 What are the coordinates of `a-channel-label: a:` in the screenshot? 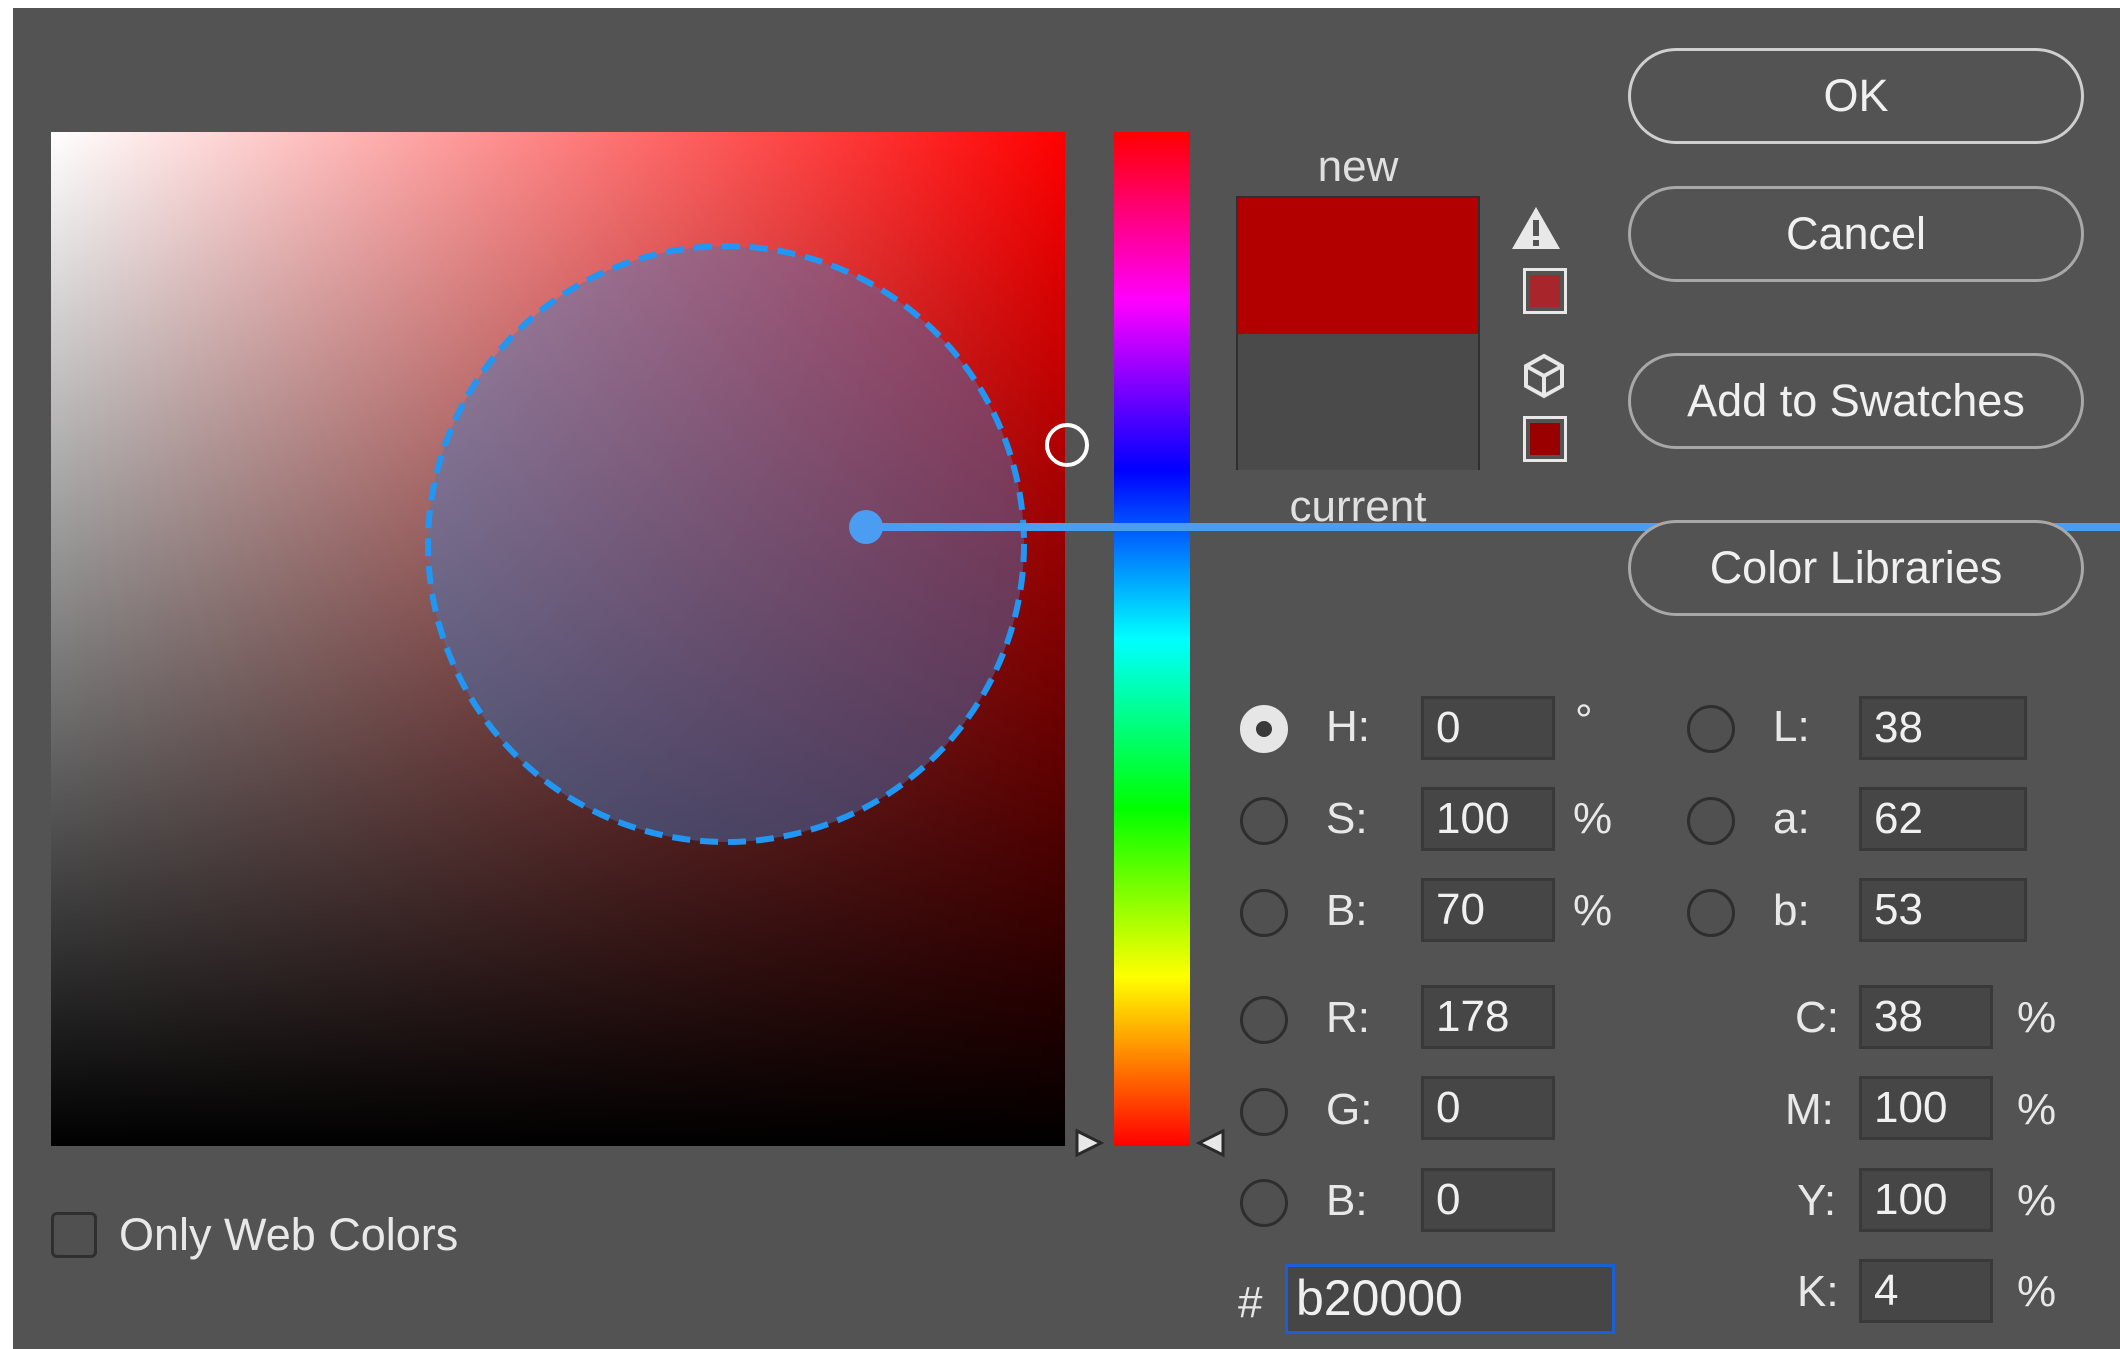 It's located at (1791, 818).